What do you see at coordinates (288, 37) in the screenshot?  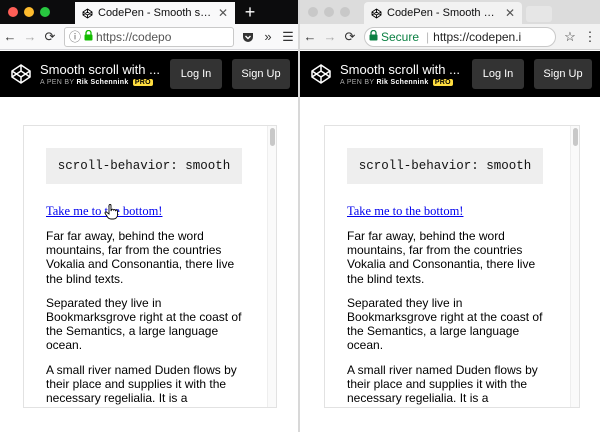 I see `hamburger-menu-icon: ☰` at bounding box center [288, 37].